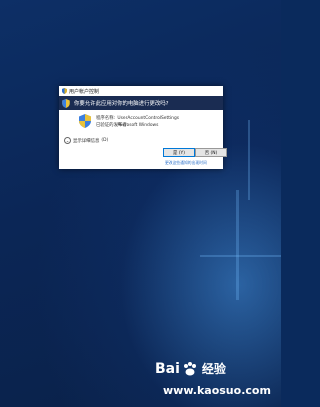 The image size is (320, 407). What do you see at coordinates (217, 390) in the screenshot?
I see `watermark-url: www.kaosuo.com` at bounding box center [217, 390].